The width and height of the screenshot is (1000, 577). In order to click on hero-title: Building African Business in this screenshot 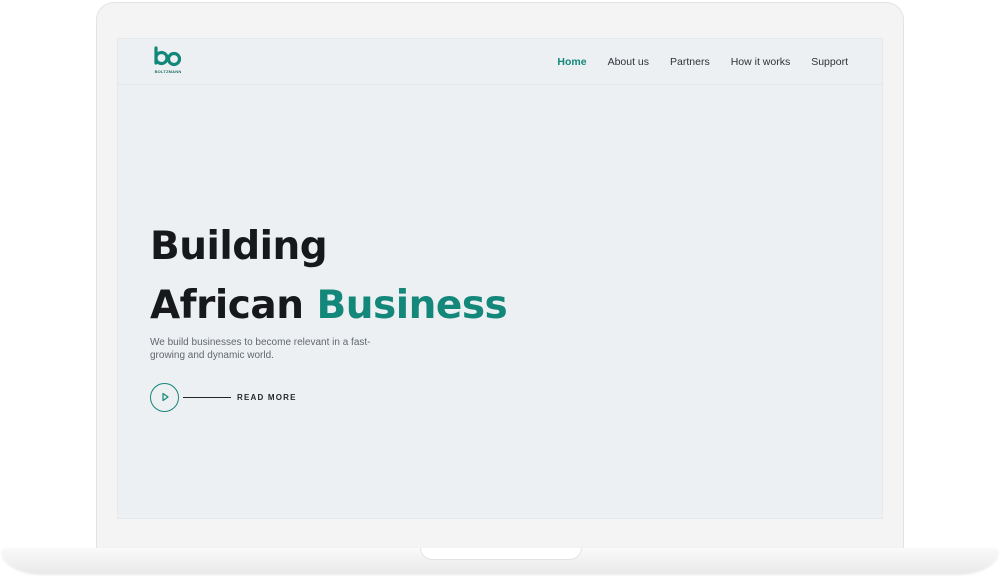, I will do `click(329, 276)`.